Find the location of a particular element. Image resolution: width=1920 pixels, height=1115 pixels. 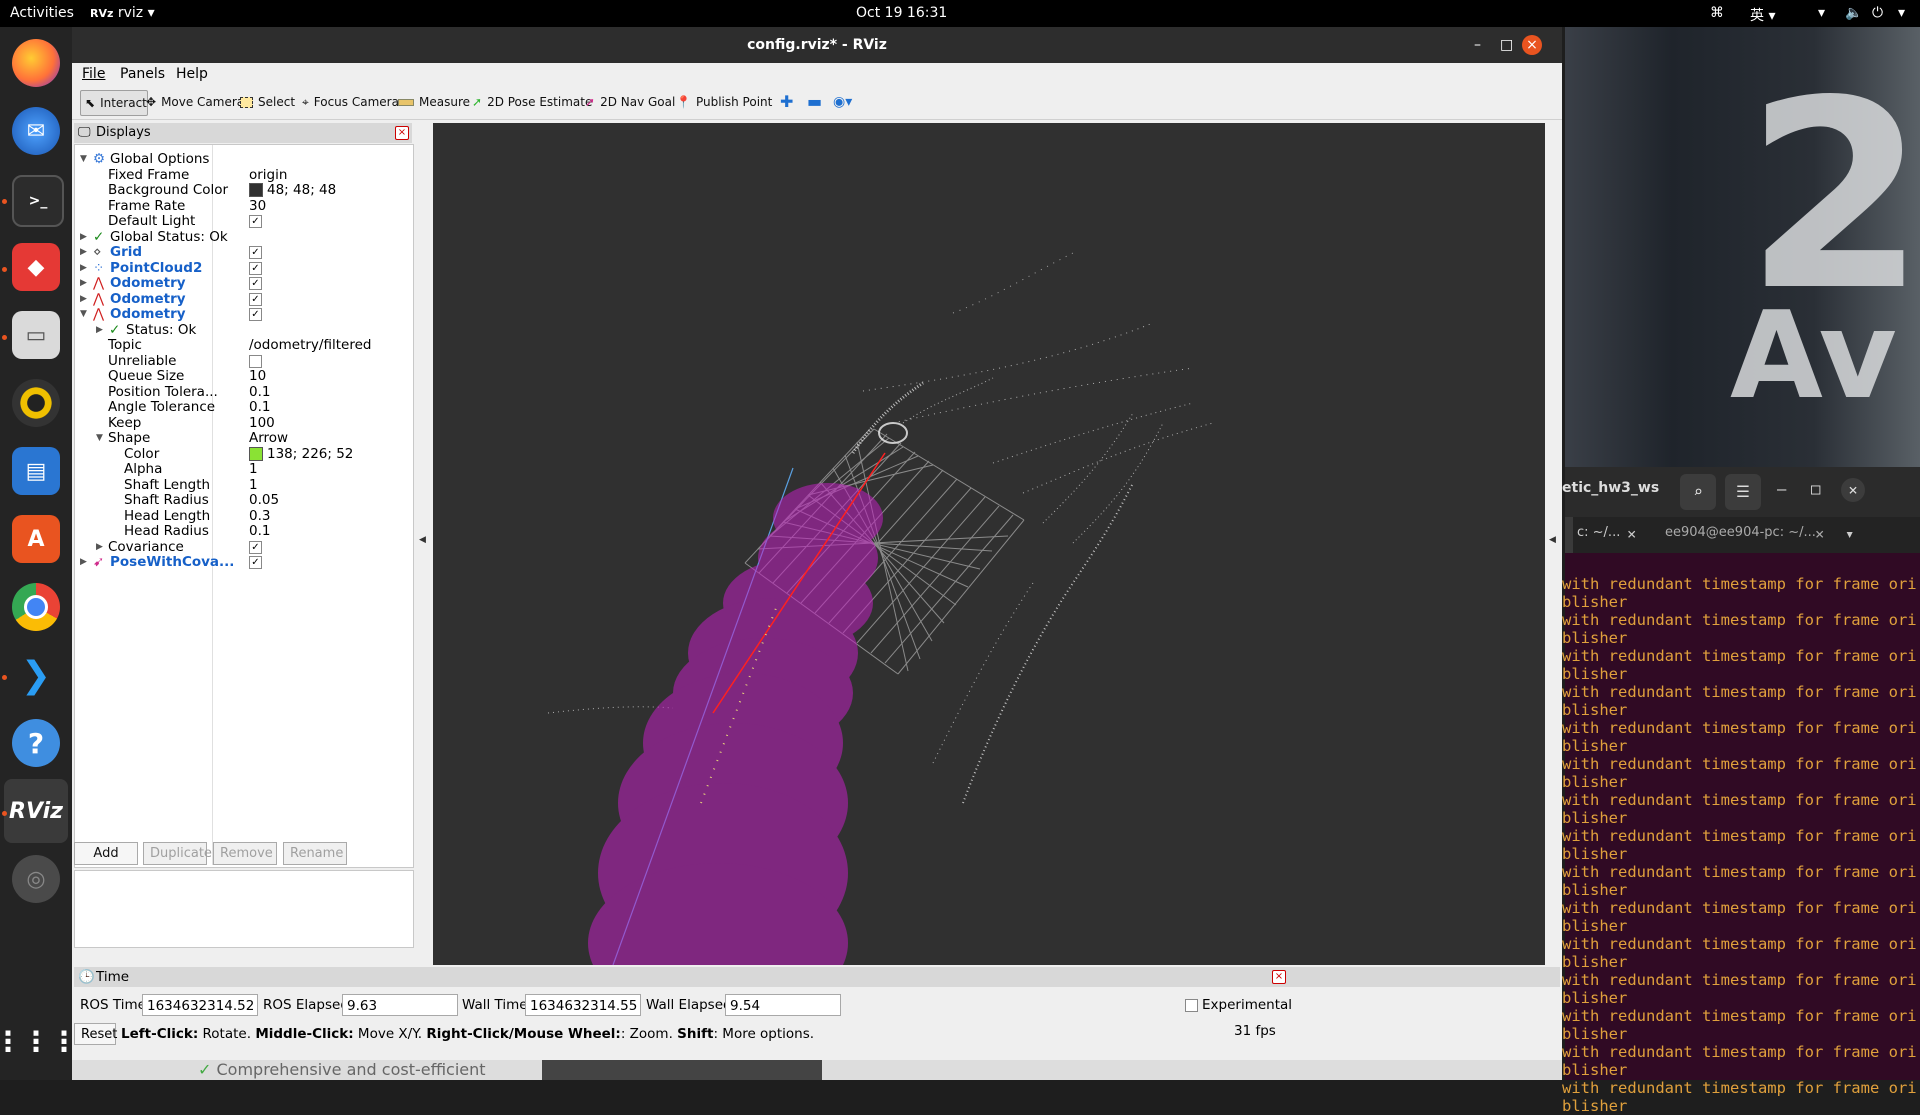

terminal-icon: >_ is located at coordinates (38, 201).